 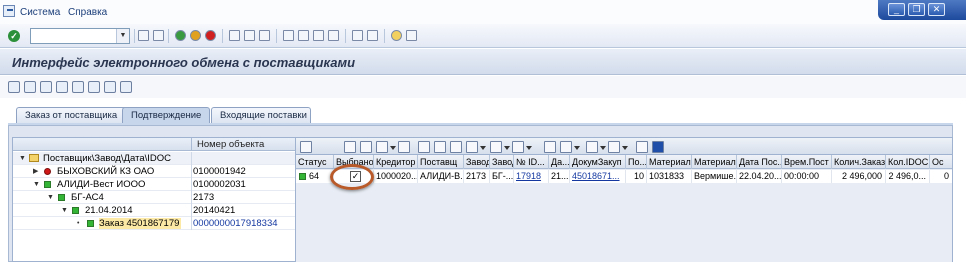 What do you see at coordinates (396, 35) in the screenshot?
I see `help-icon` at bounding box center [396, 35].